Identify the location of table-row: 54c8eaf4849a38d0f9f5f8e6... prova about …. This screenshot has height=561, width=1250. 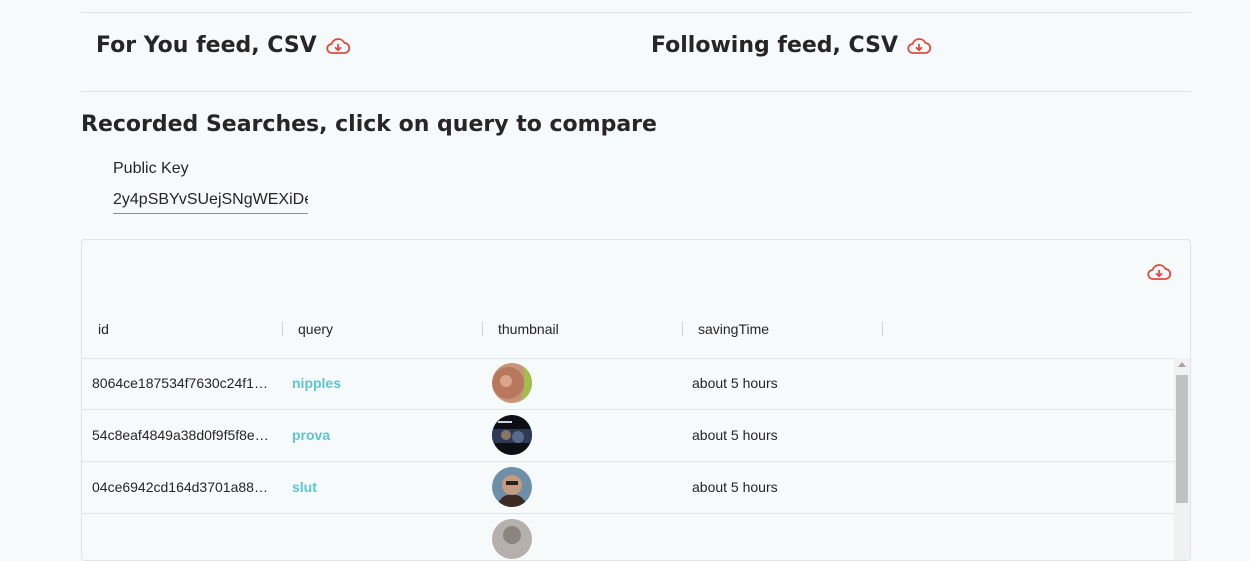
(628, 436).